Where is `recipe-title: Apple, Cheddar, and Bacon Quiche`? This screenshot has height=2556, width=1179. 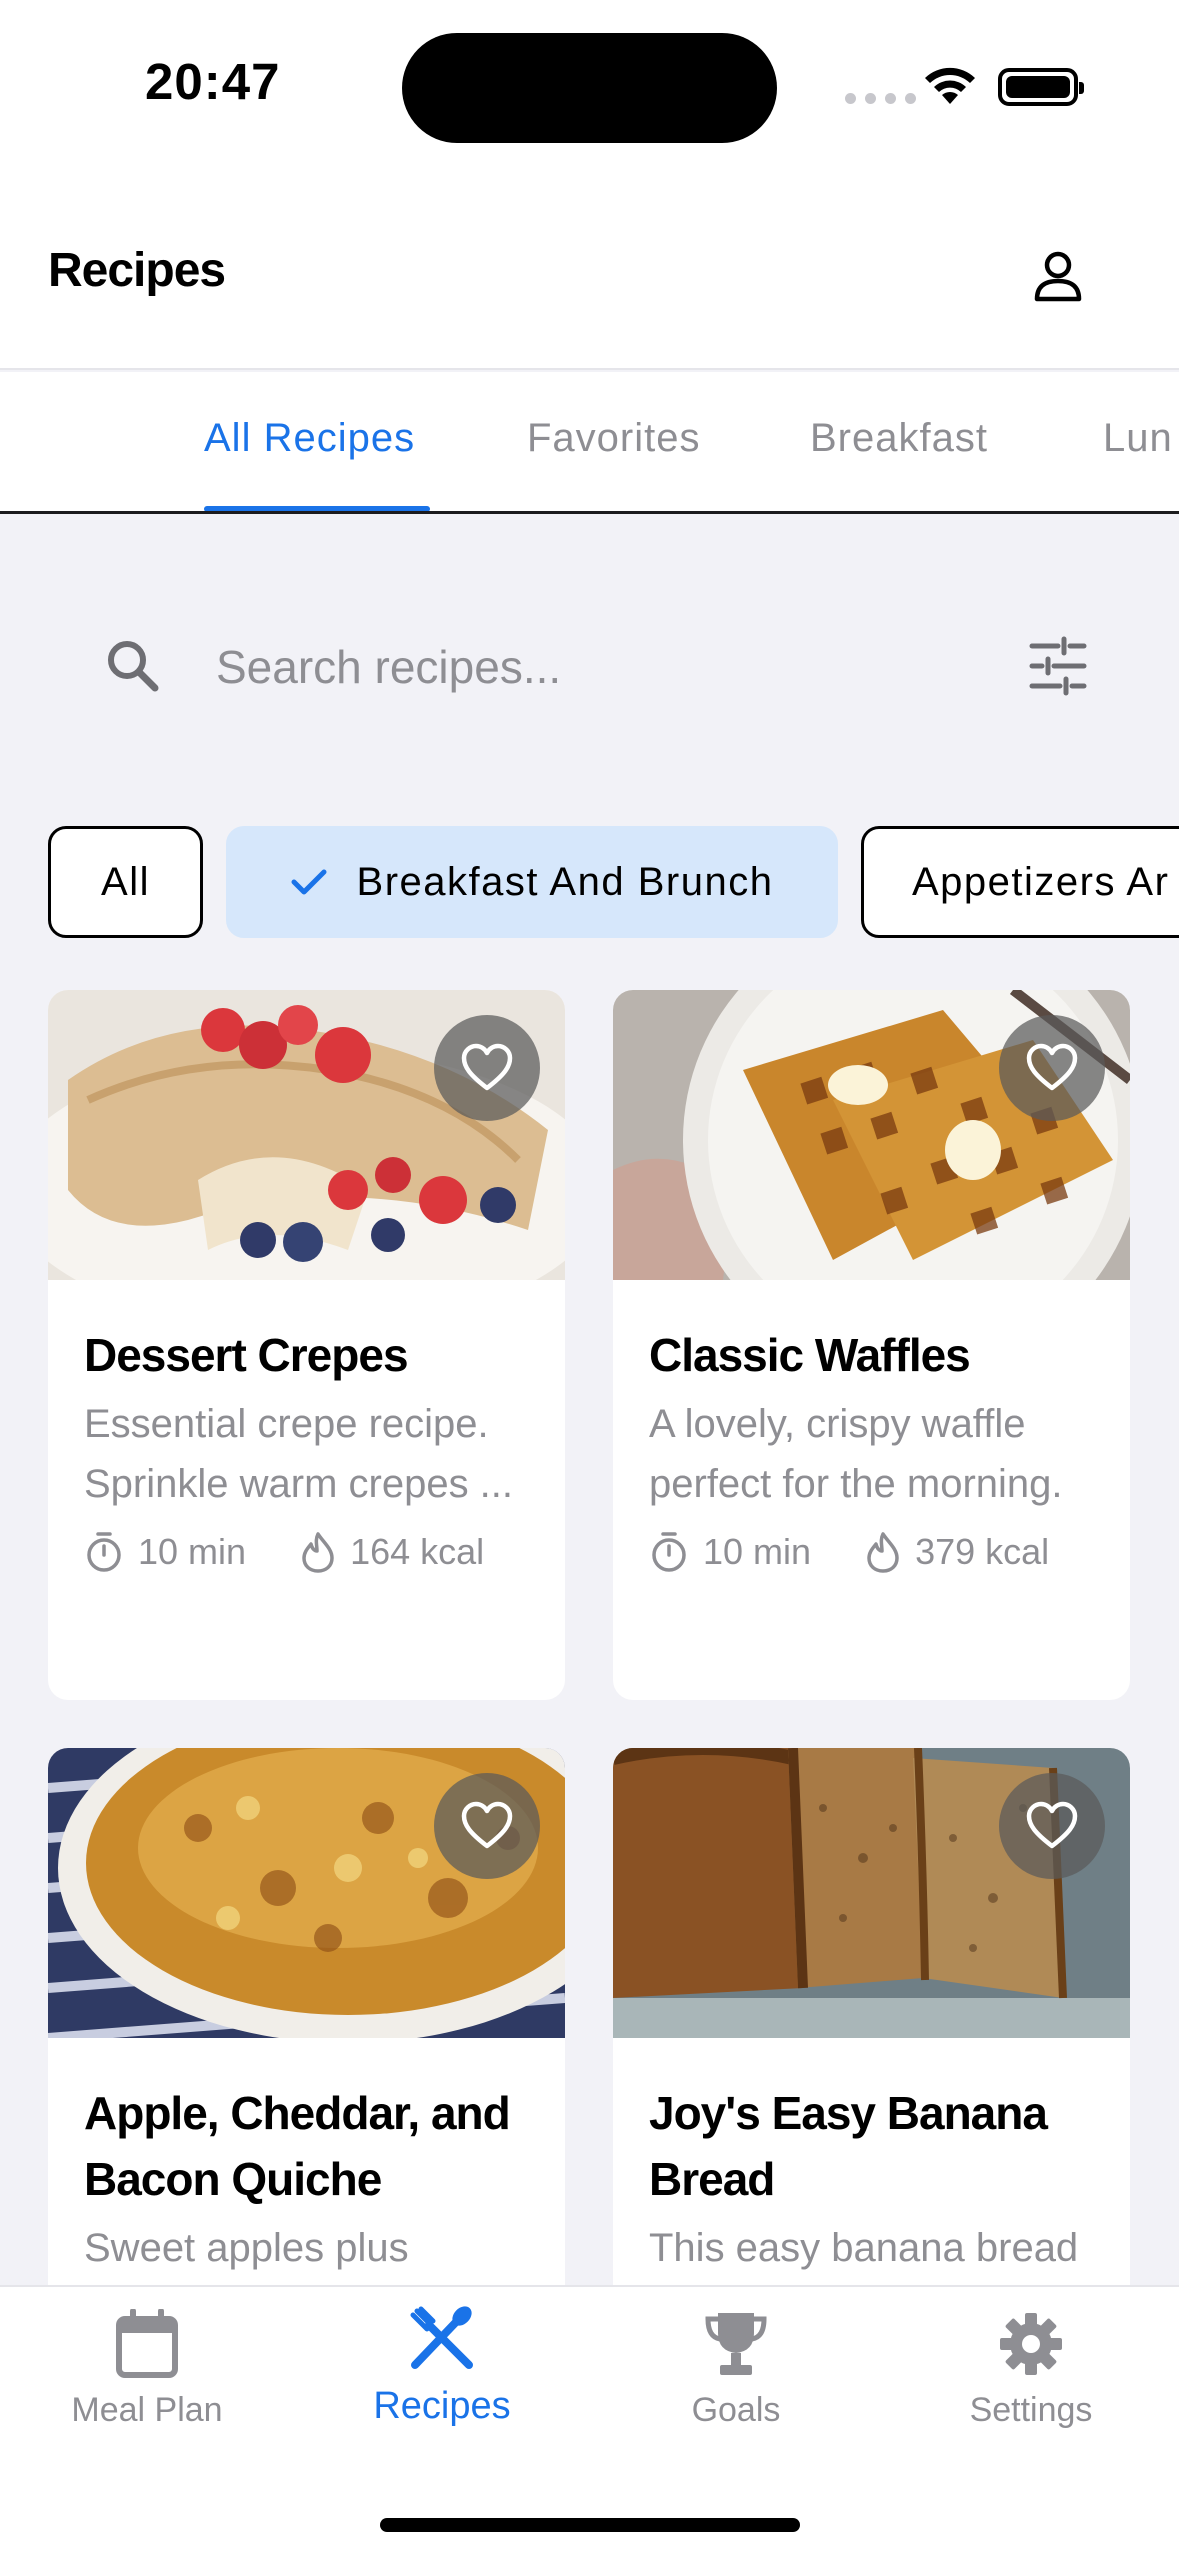
recipe-title: Apple, Cheddar, and Bacon Quiche is located at coordinates (297, 2146).